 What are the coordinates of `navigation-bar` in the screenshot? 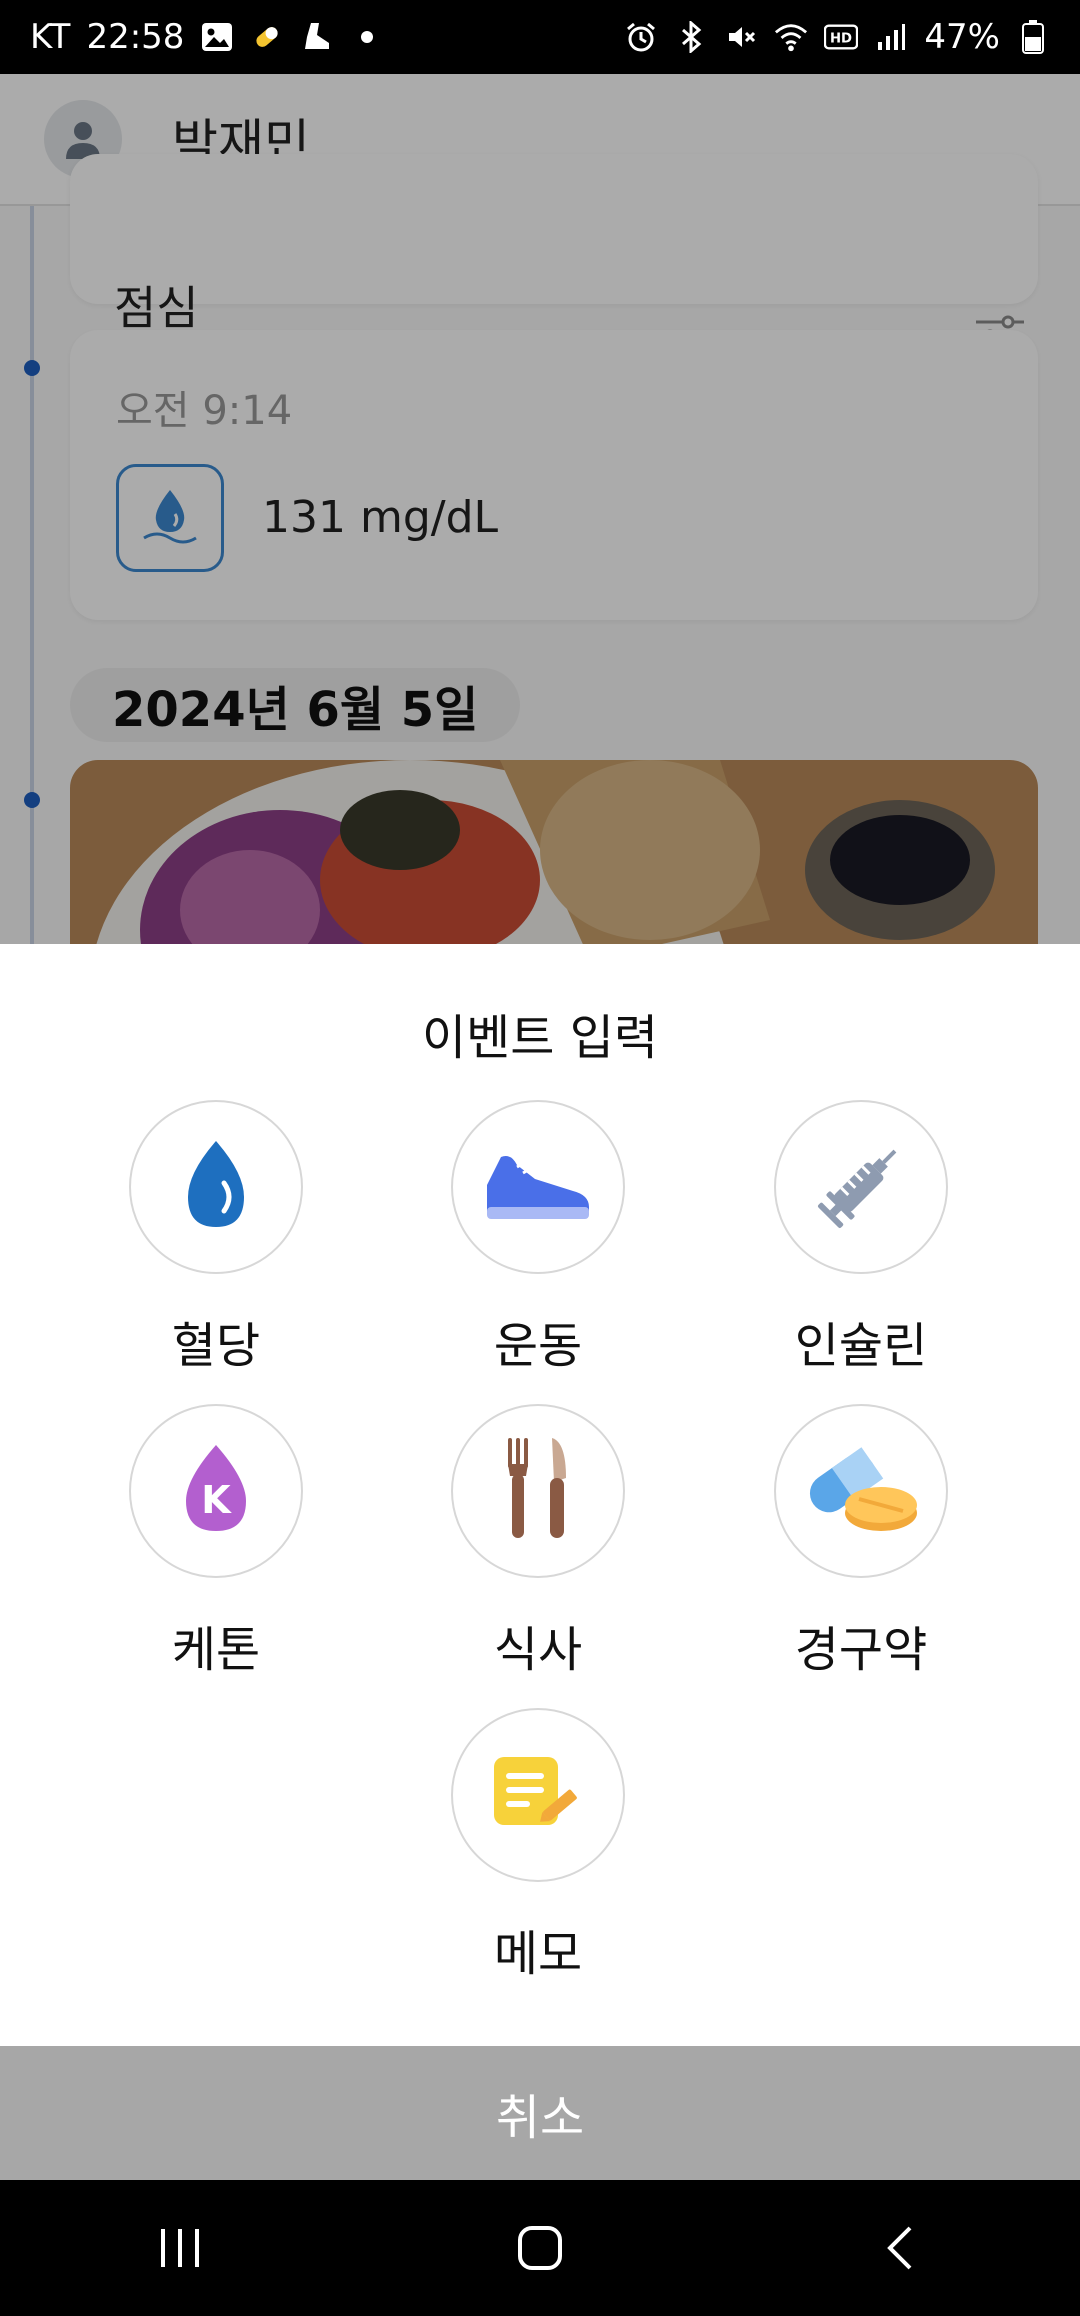 It's located at (540, 2248).